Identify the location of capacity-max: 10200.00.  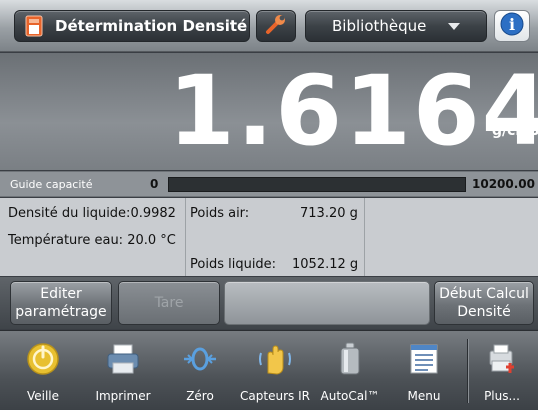
(504, 184).